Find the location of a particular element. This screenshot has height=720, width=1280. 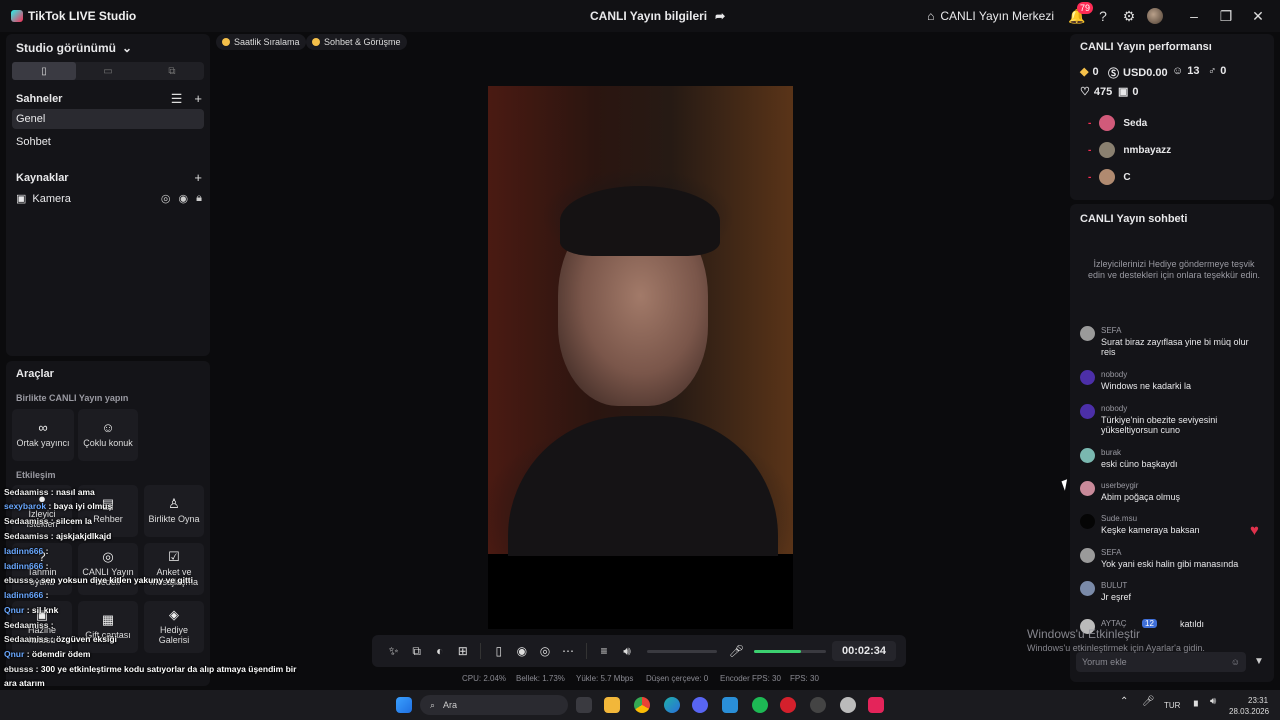

more-icon: ⋯ is located at coordinates (567, 651).